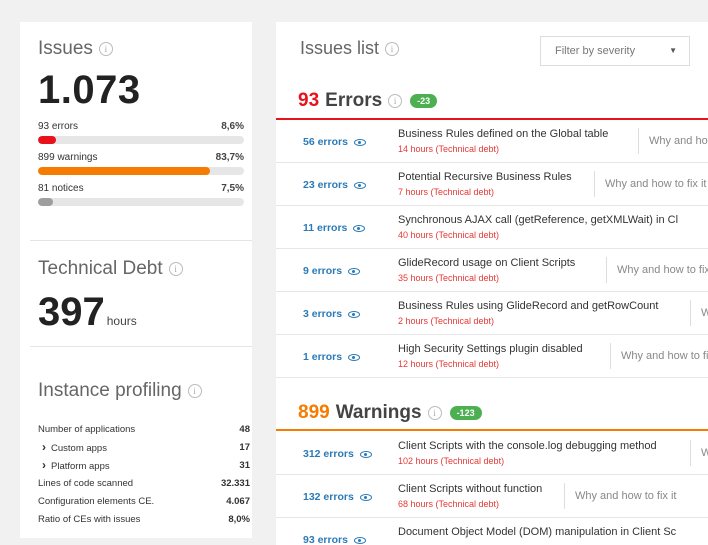 The image size is (708, 545). What do you see at coordinates (325, 142) in the screenshot?
I see `issue-count: 56 errors` at bounding box center [325, 142].